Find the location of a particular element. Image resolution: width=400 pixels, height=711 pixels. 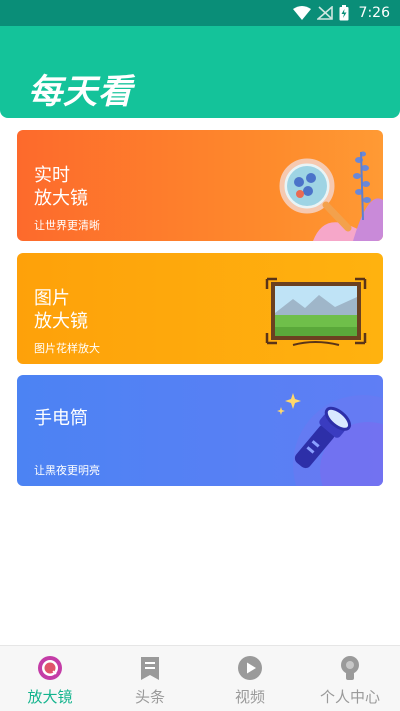

play-icon is located at coordinates (250, 668).